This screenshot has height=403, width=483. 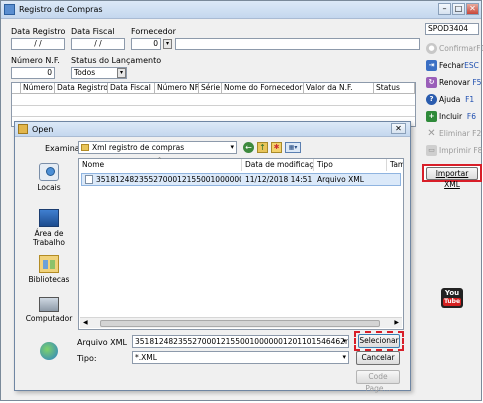 I want to click on eliminar-button: ✕ Eliminar F2, so click(x=453, y=134).